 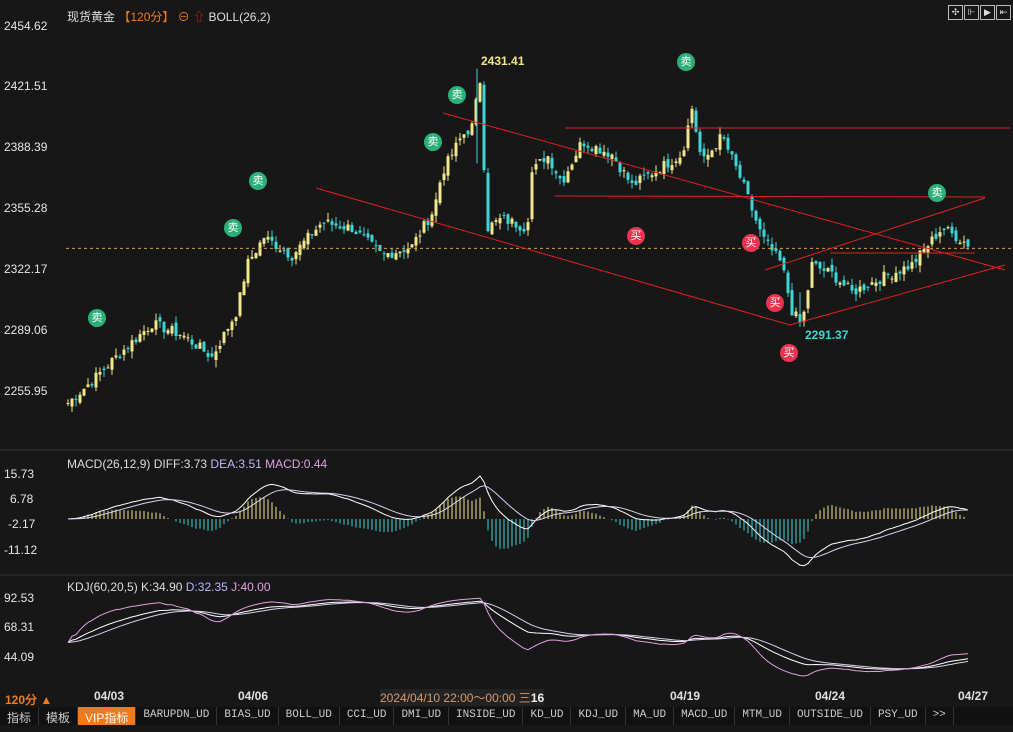 I want to click on tab-cci: CCI_UD, so click(x=367, y=716).